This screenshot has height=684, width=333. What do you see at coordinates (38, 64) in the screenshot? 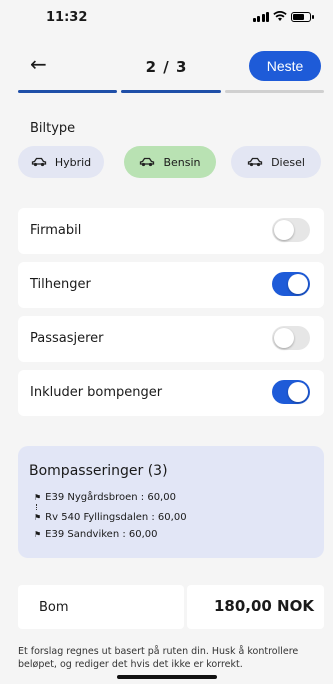
I see `arrow-left-icon: ←` at bounding box center [38, 64].